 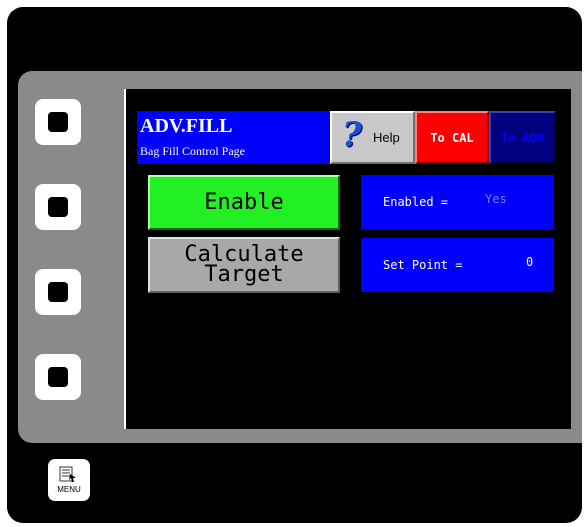 I want to click on enabled-status-value: Yes, so click(x=496, y=199).